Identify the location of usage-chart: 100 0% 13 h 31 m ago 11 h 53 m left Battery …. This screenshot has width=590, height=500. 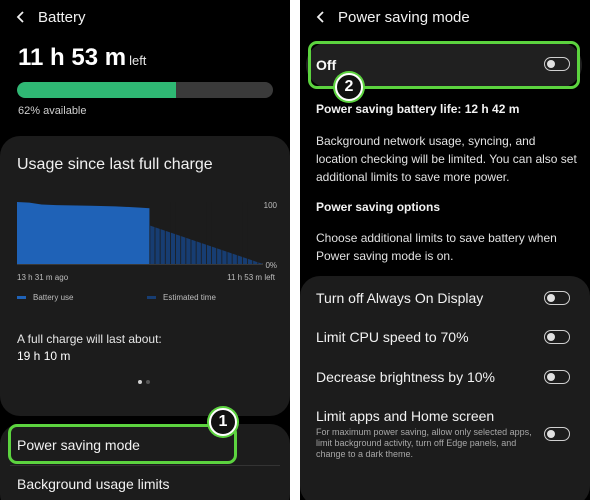
(147, 276).